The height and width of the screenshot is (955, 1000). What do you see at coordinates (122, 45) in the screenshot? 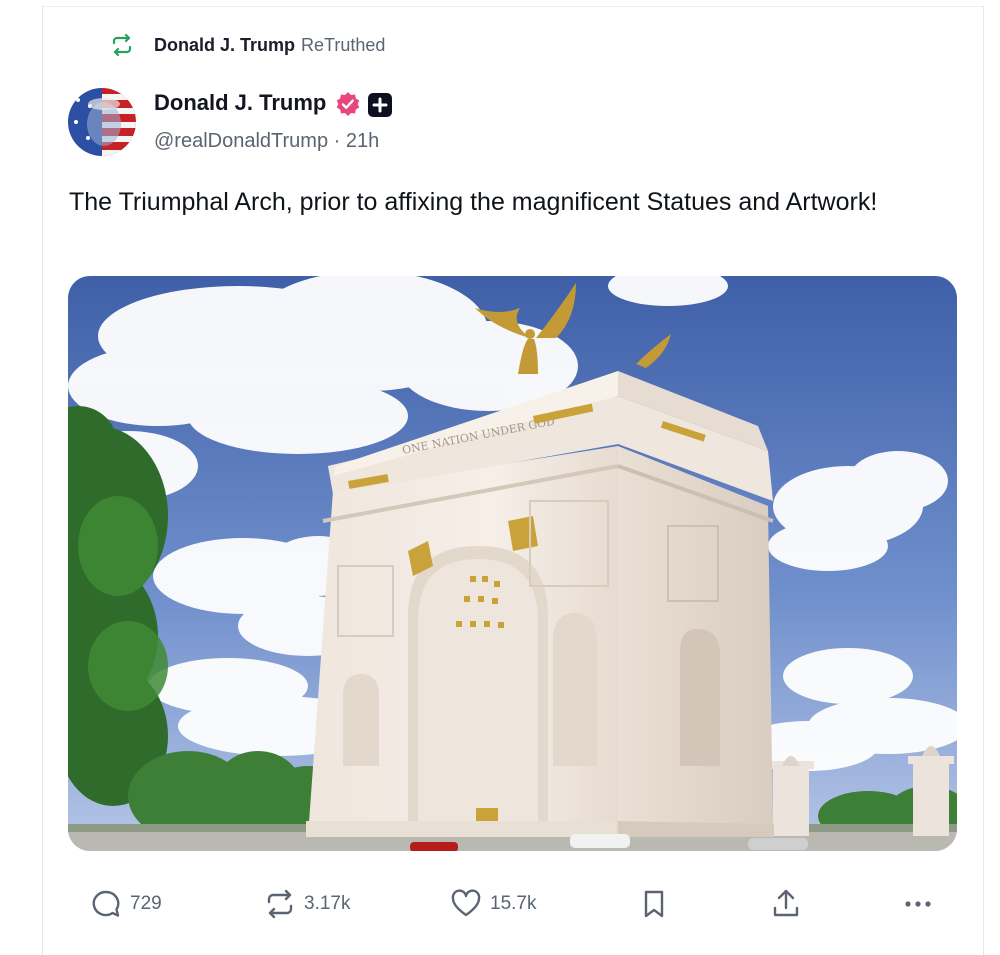
I see `retruth-icon` at bounding box center [122, 45].